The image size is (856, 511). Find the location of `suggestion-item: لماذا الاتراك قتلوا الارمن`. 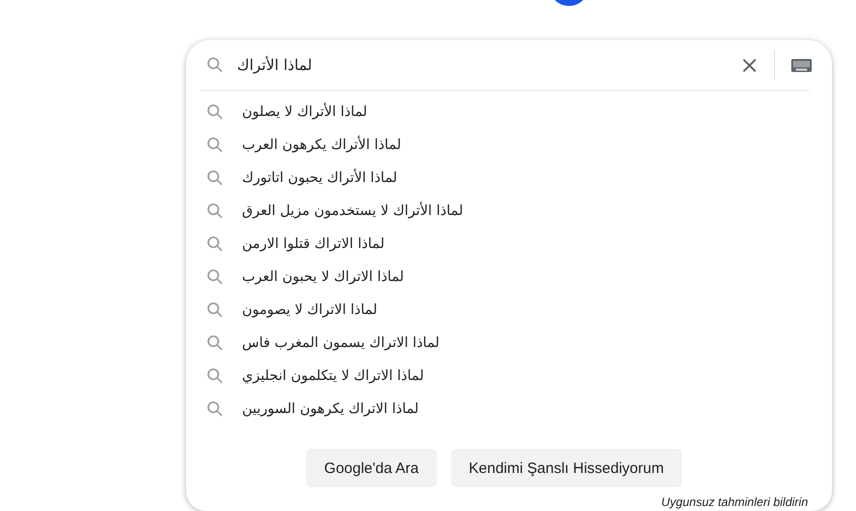

suggestion-item: لماذا الاتراك قتلوا الارمن is located at coordinates (313, 244).